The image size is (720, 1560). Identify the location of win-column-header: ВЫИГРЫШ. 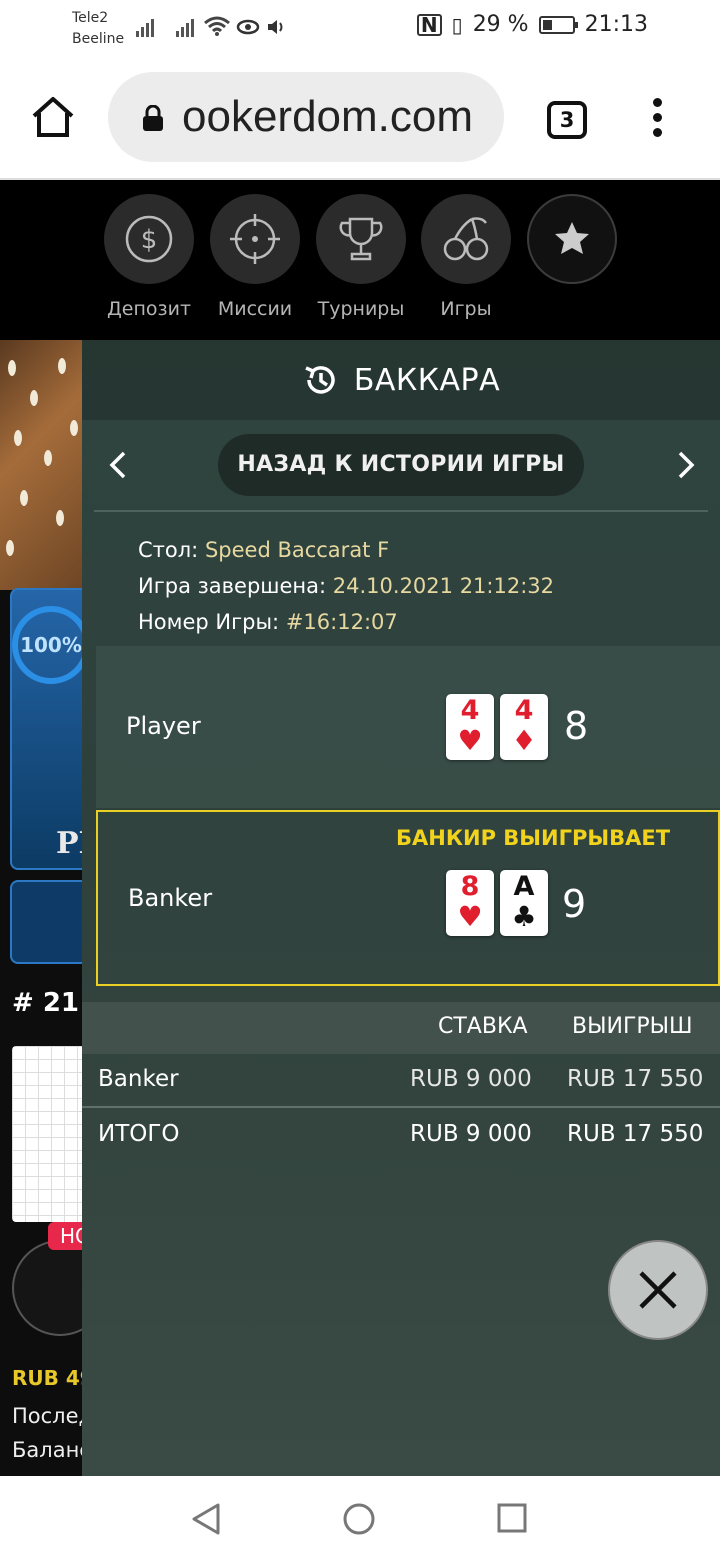
(632, 1026).